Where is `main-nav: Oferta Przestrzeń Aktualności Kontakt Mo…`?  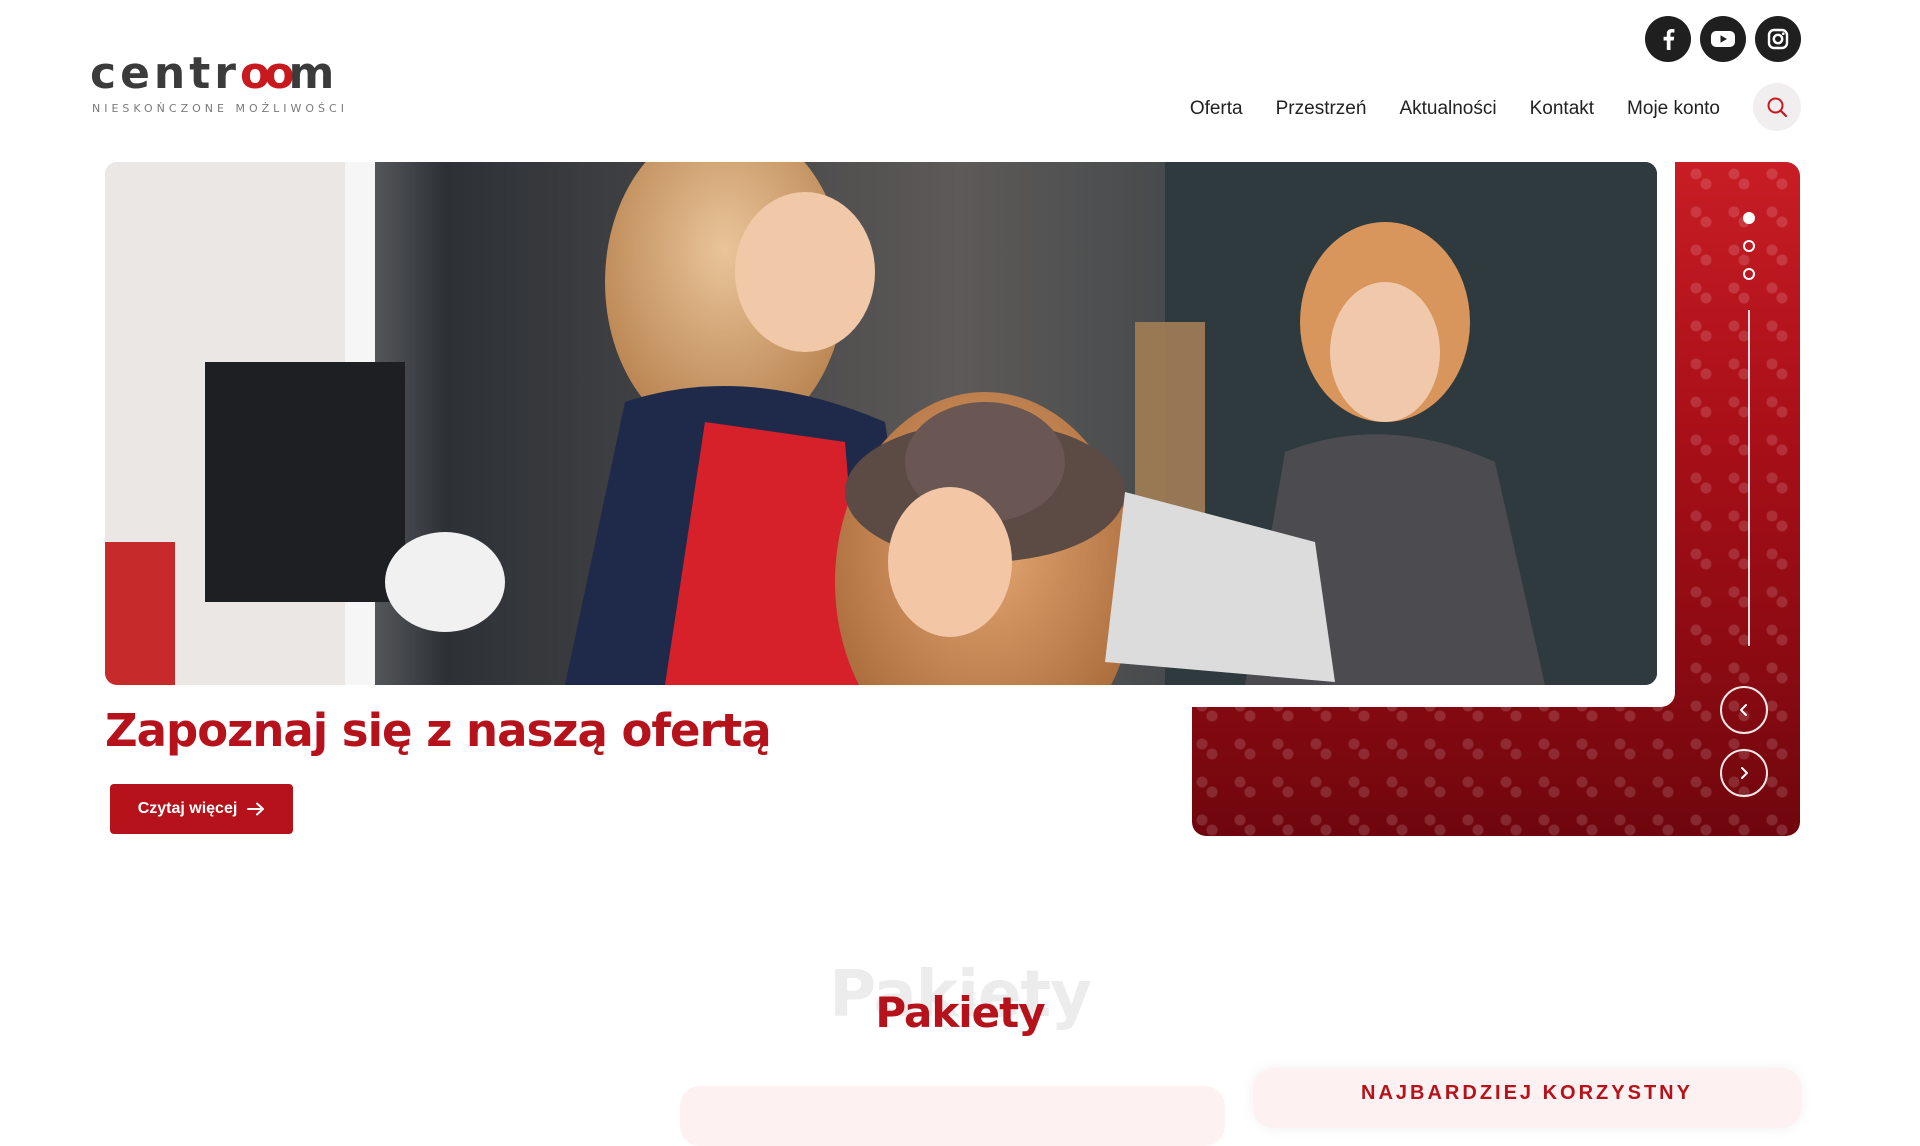 main-nav: Oferta Przestrzeń Aktualności Kontakt Mo… is located at coordinates (1455, 109).